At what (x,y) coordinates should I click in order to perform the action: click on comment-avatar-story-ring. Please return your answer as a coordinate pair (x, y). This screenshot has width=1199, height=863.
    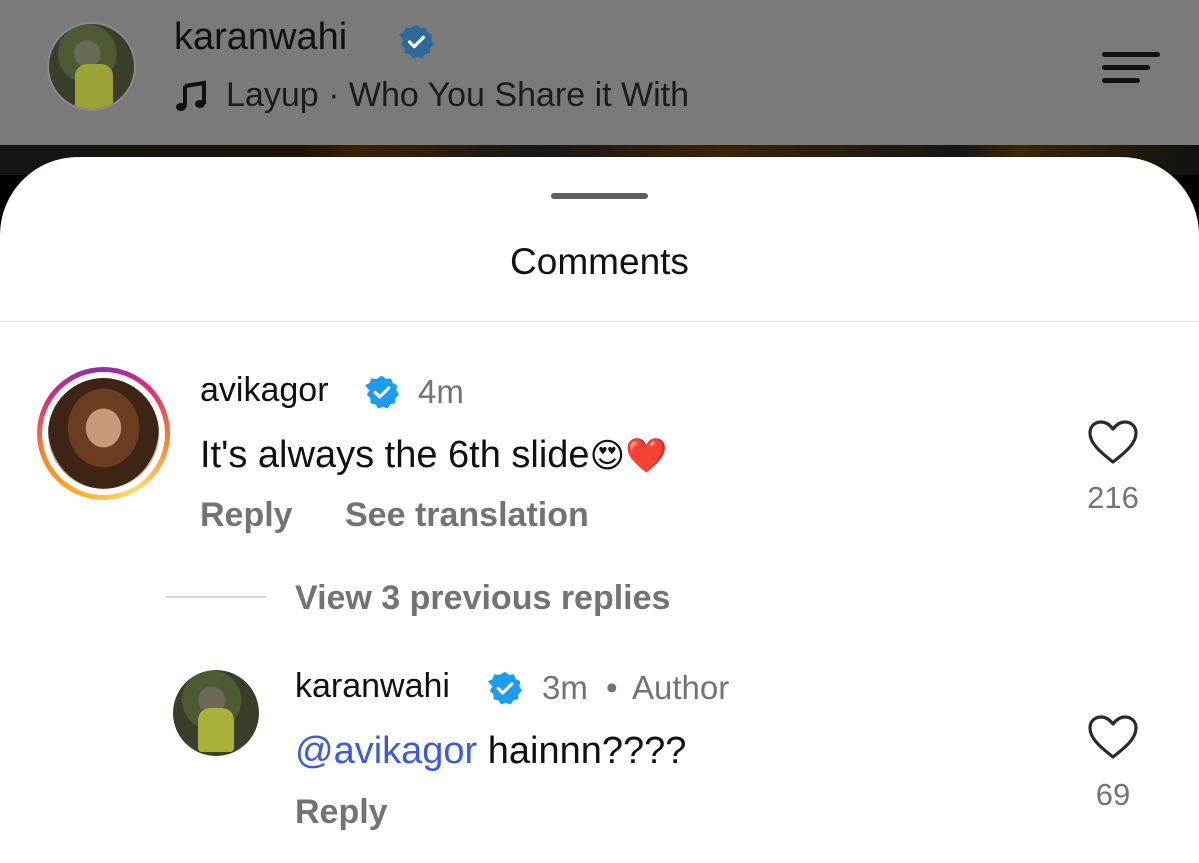
    Looking at the image, I should click on (103, 433).